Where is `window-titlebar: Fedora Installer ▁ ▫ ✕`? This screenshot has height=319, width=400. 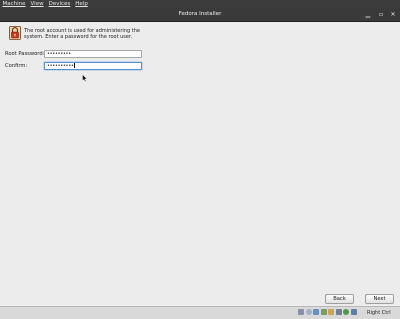 window-titlebar: Fedora Installer ▁ ▫ ✕ is located at coordinates (200, 15).